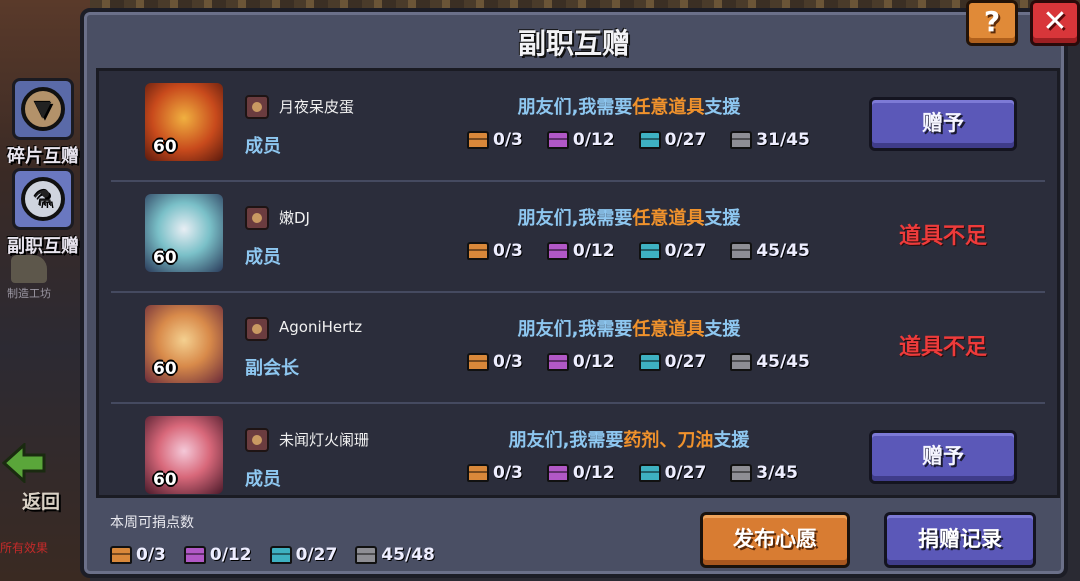  What do you see at coordinates (24, 463) in the screenshot?
I see `back-arrow-icon` at bounding box center [24, 463].